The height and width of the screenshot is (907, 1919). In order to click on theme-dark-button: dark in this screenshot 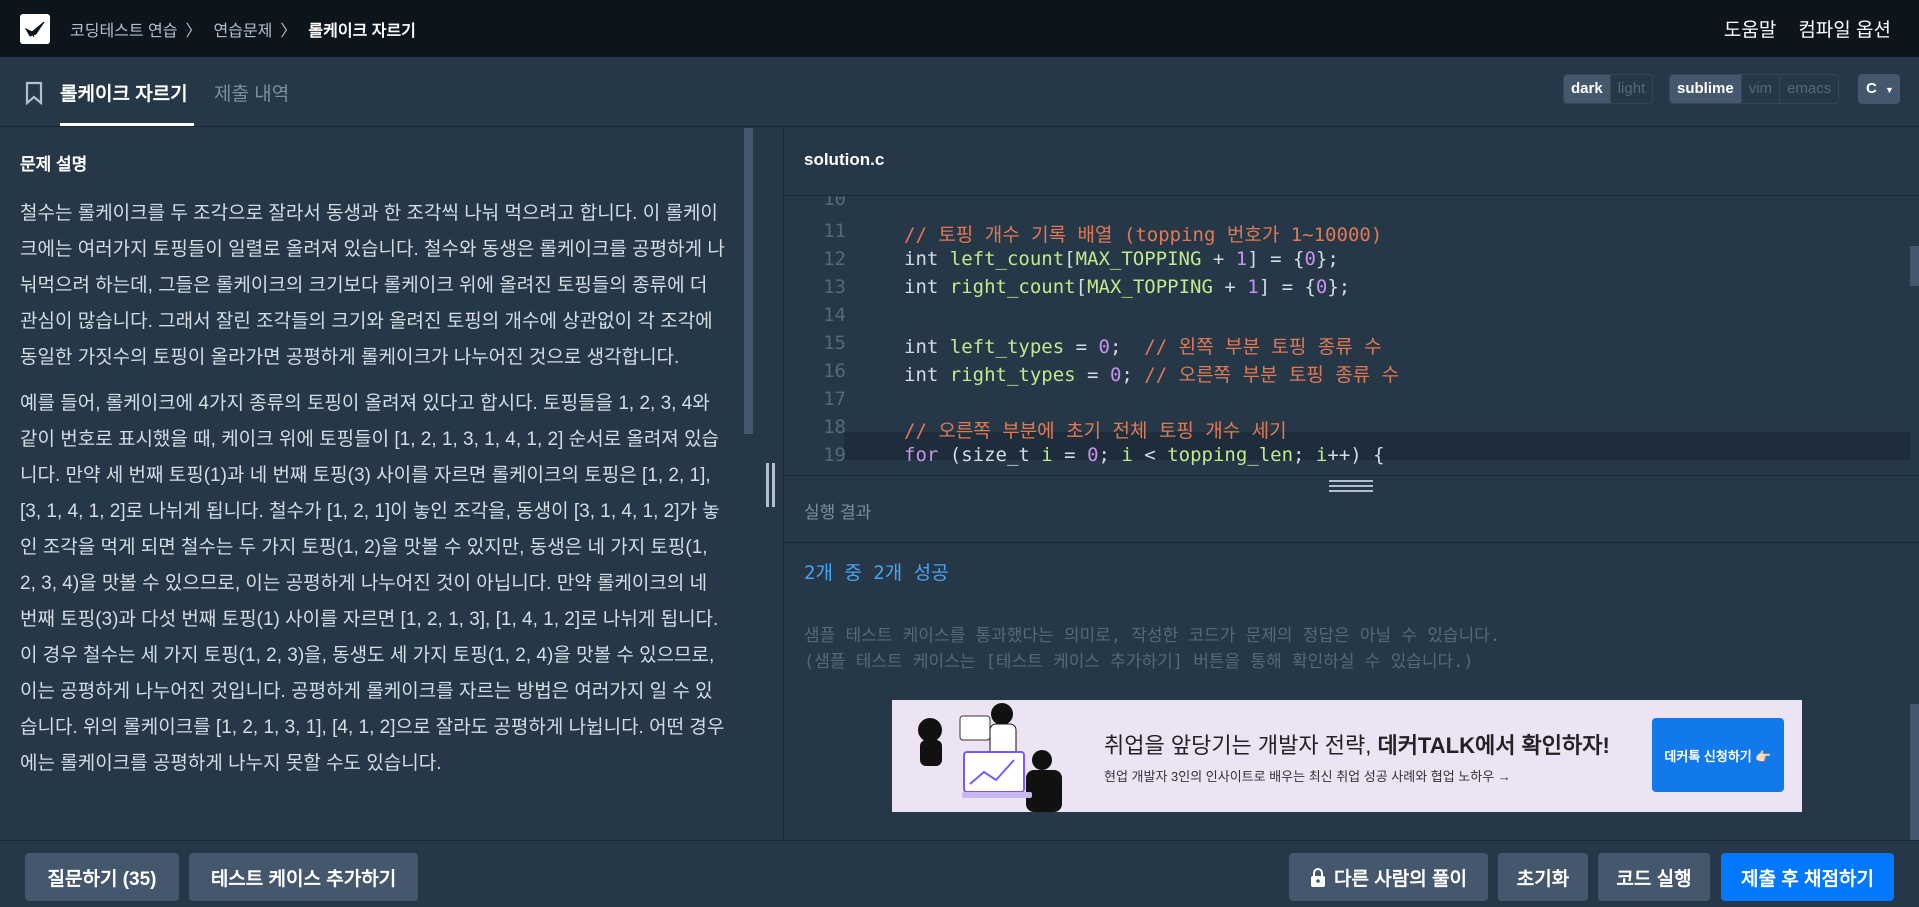, I will do `click(1587, 89)`.